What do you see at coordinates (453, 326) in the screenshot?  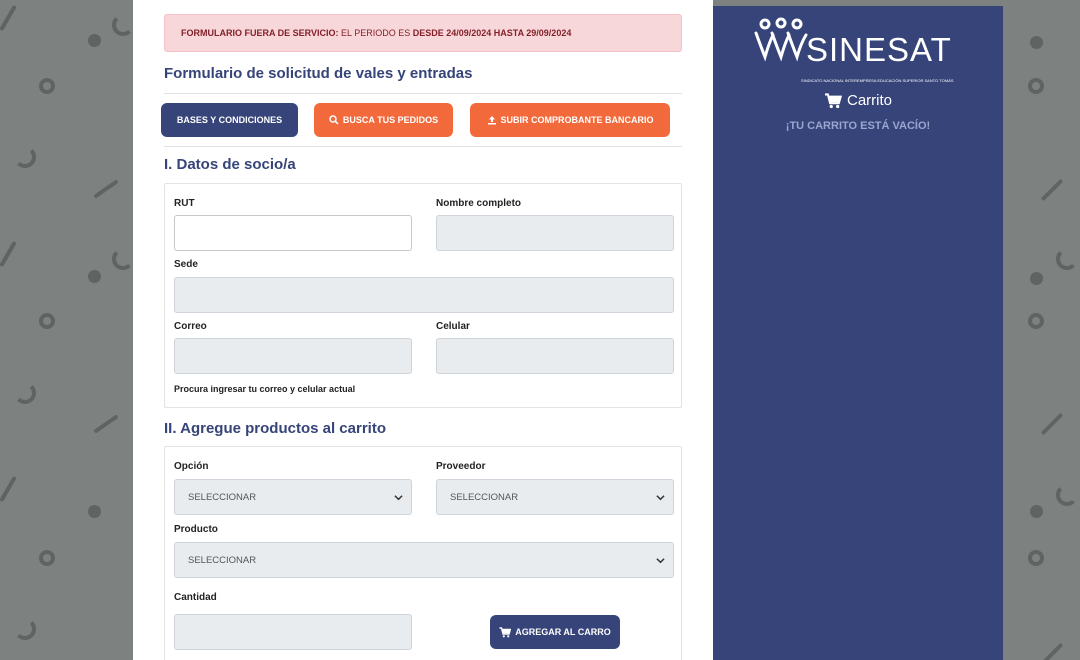 I see `phone-label: Celular` at bounding box center [453, 326].